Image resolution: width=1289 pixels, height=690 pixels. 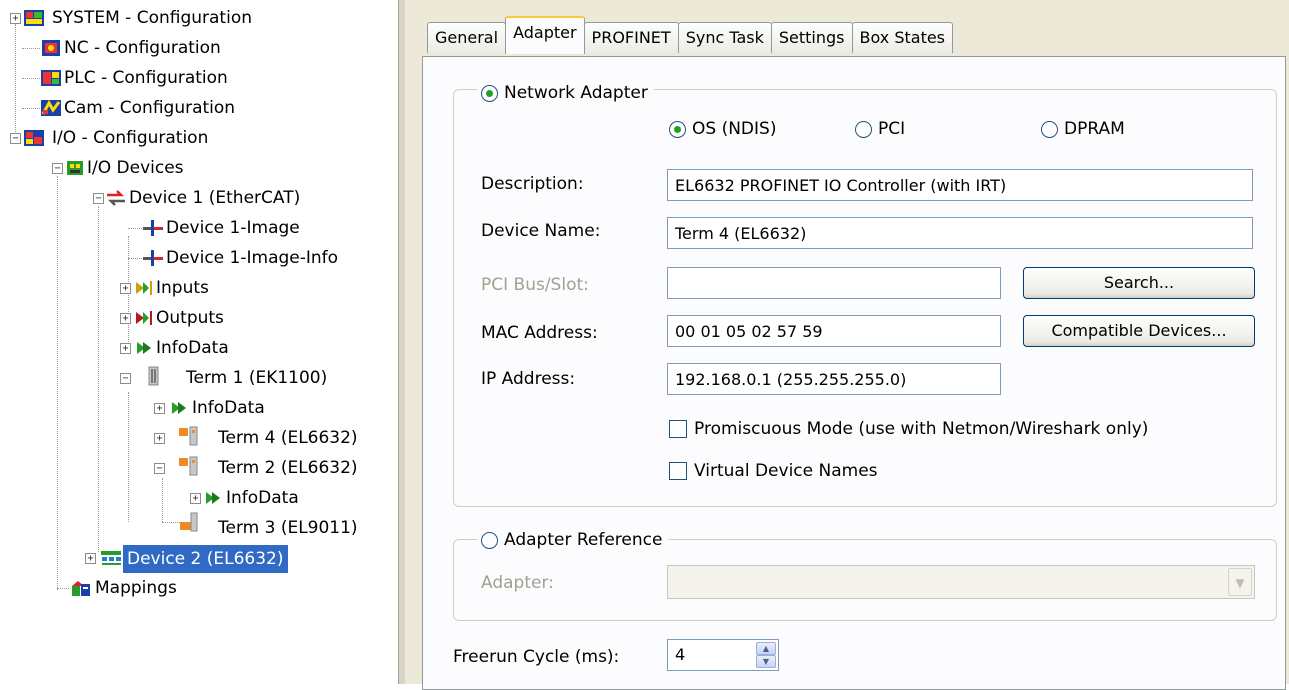 I want to click on tree-item-io: I/O - Configuration, so click(x=130, y=138).